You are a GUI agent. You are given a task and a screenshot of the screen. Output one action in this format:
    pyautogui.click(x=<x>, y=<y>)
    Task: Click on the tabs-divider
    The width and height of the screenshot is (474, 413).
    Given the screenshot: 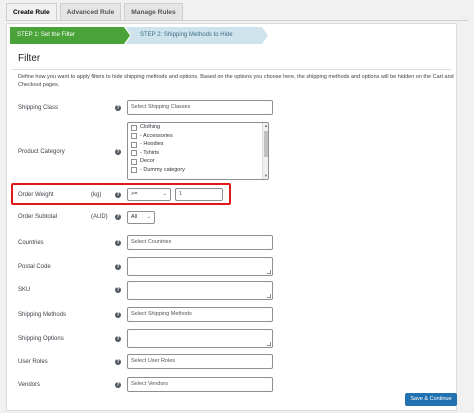 What is the action you would take?
    pyautogui.click(x=237, y=20)
    